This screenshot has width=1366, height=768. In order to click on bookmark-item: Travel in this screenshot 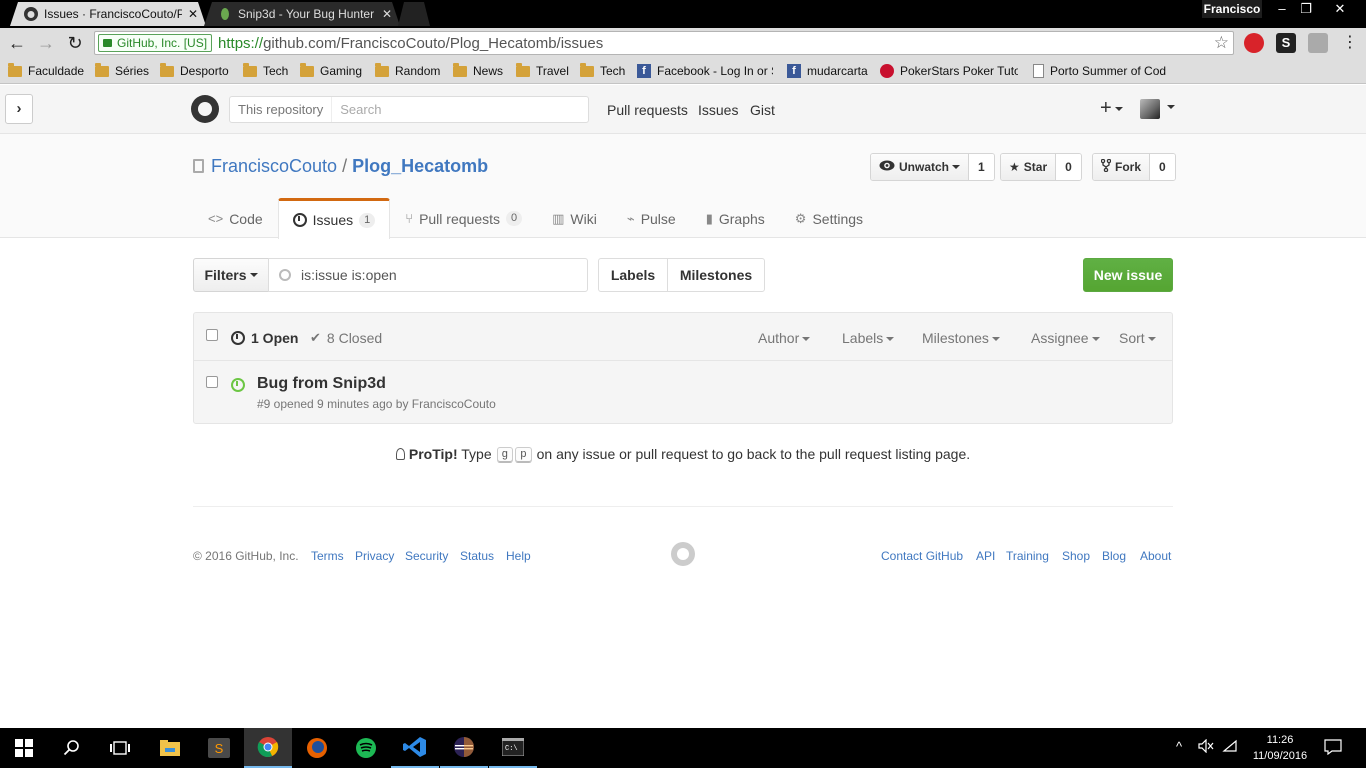, I will do `click(542, 71)`.